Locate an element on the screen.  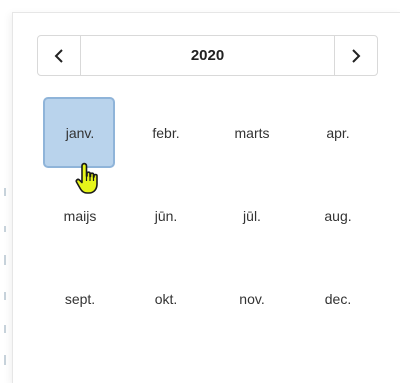
month-label: dec. is located at coordinates (338, 299).